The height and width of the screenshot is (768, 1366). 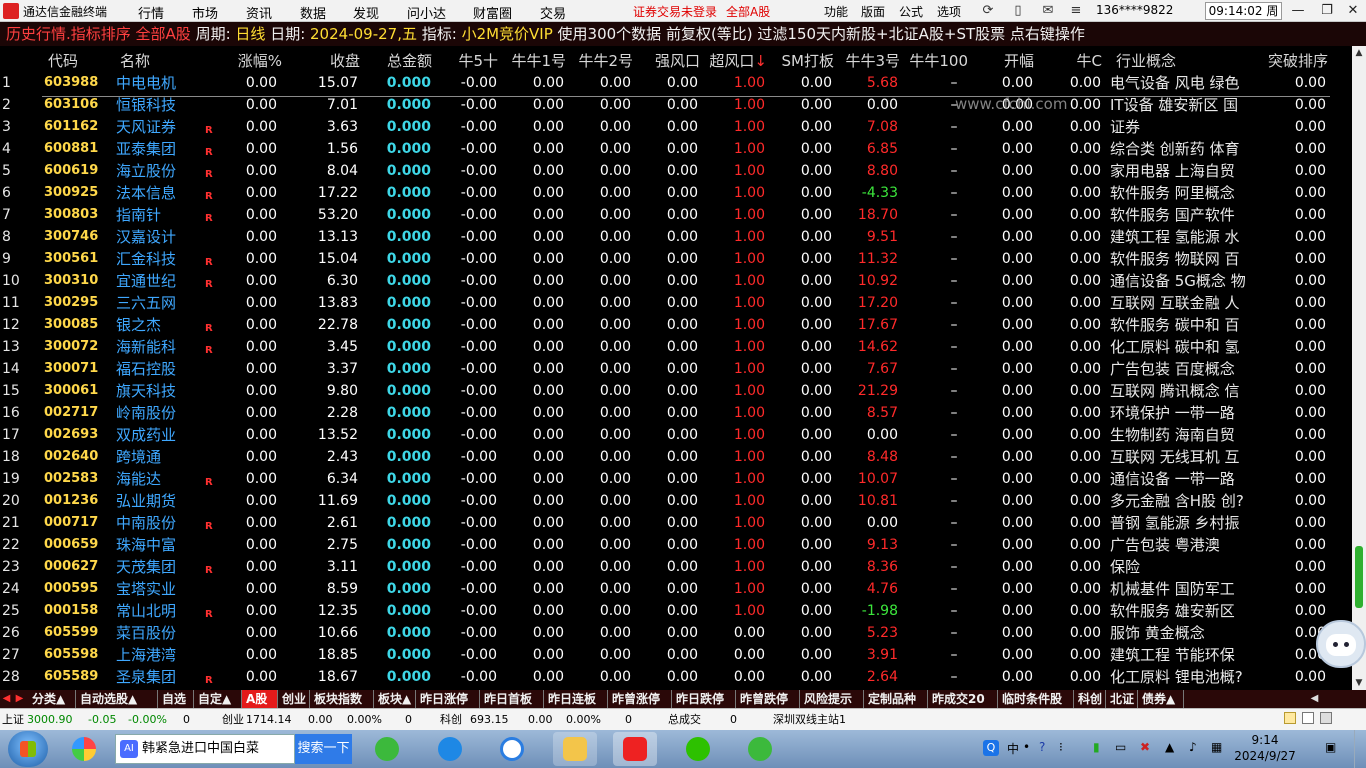 I want to click on stock-code: 300072, so click(x=74, y=347).